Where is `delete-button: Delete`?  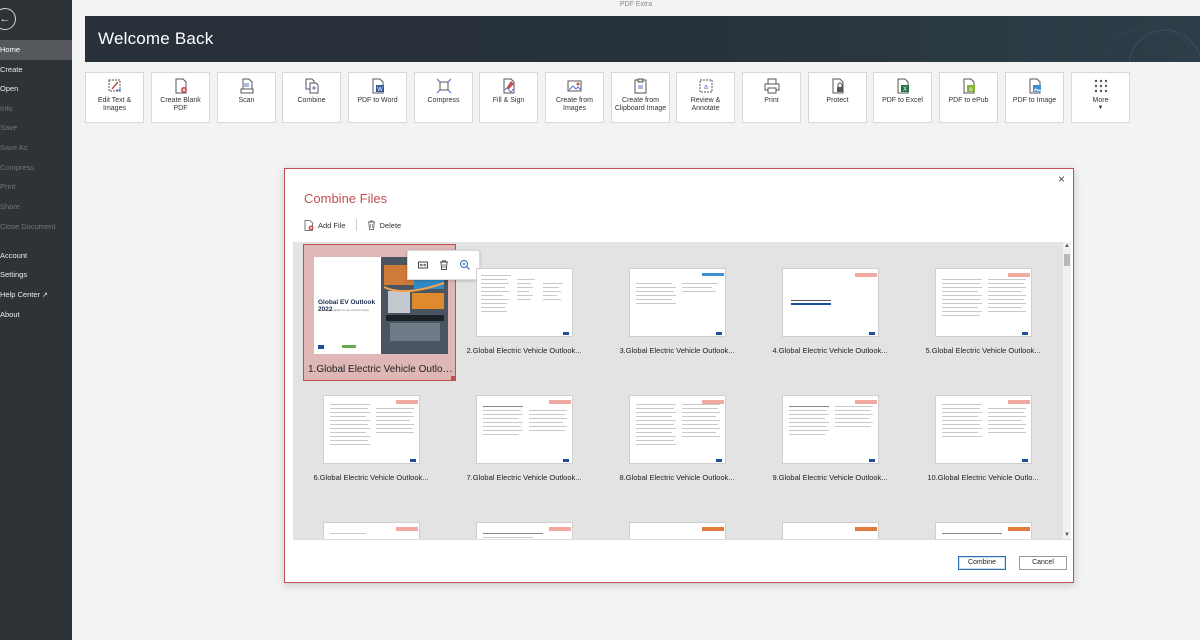 delete-button: Delete is located at coordinates (384, 225).